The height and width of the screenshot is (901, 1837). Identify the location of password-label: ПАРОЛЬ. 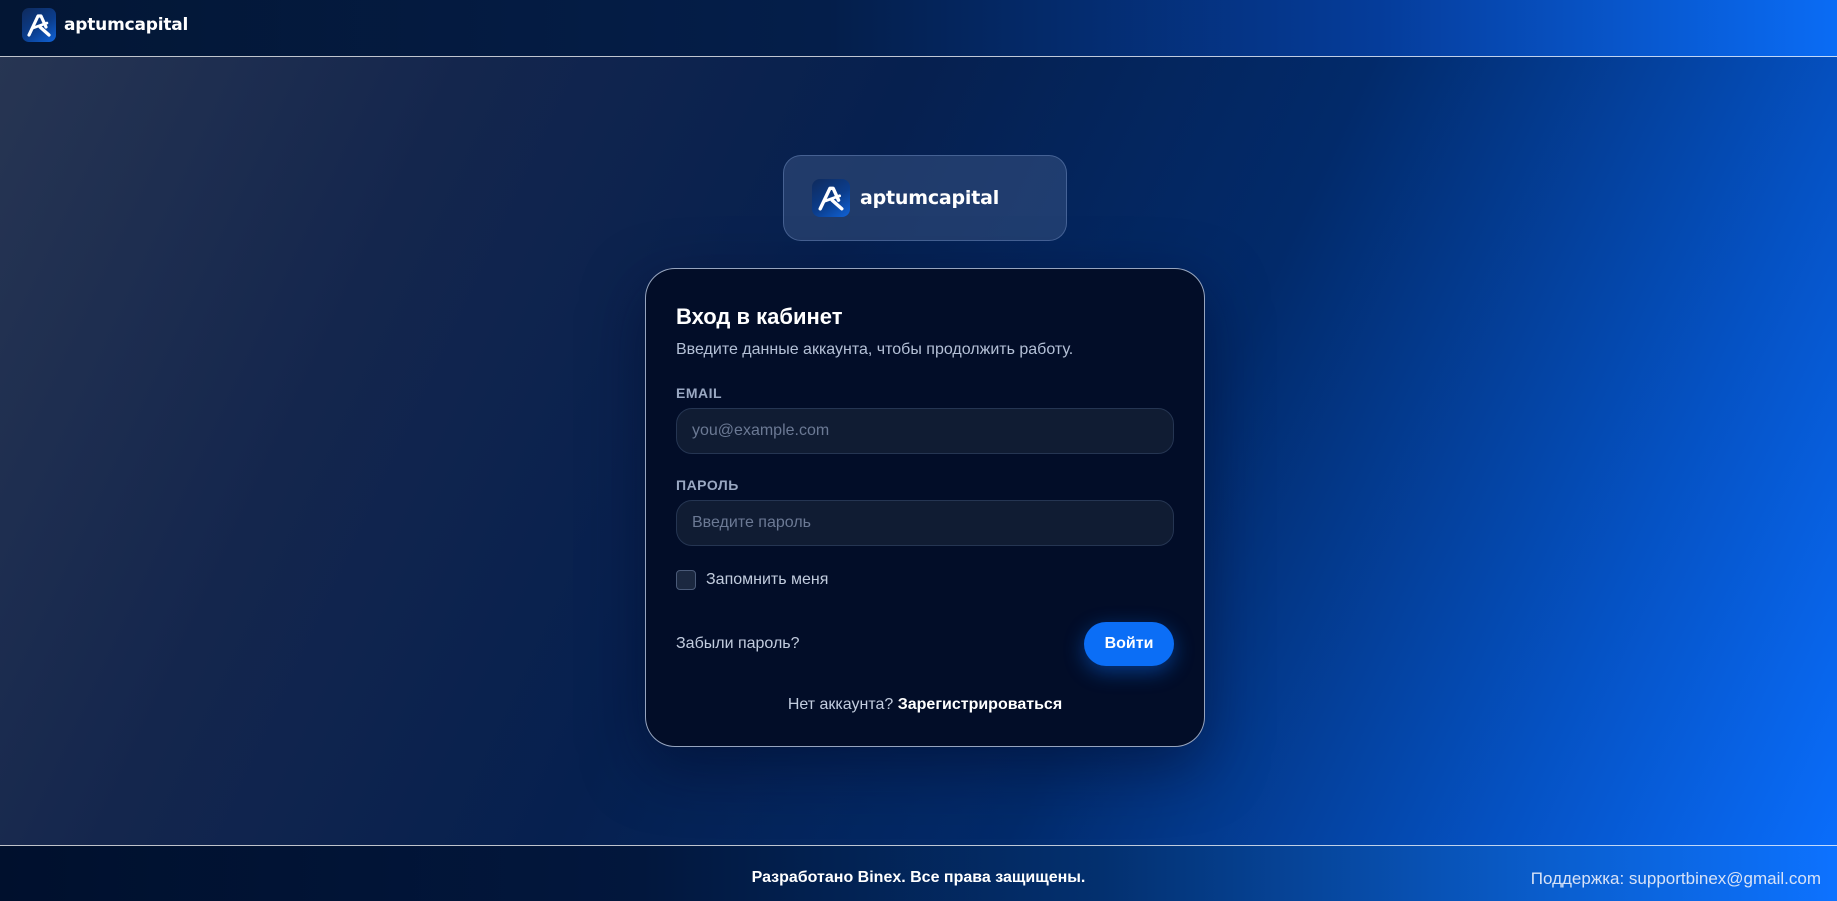
(707, 485).